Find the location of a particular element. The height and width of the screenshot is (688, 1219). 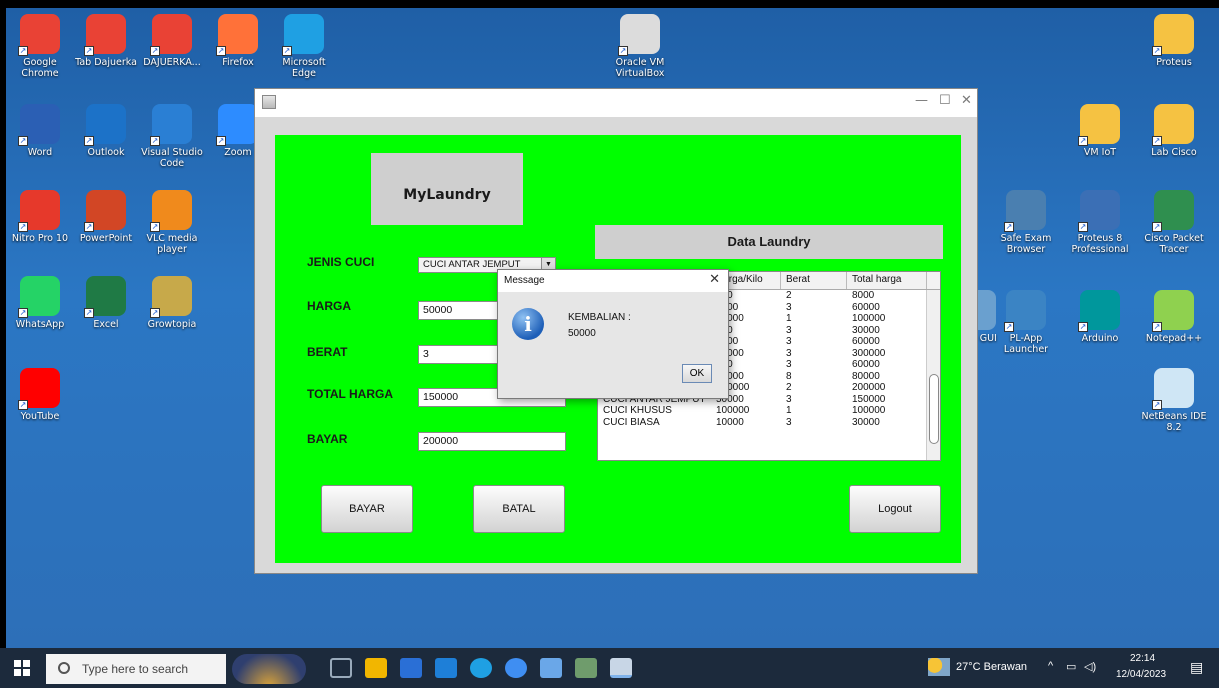

logout-button: Logout is located at coordinates (895, 509).